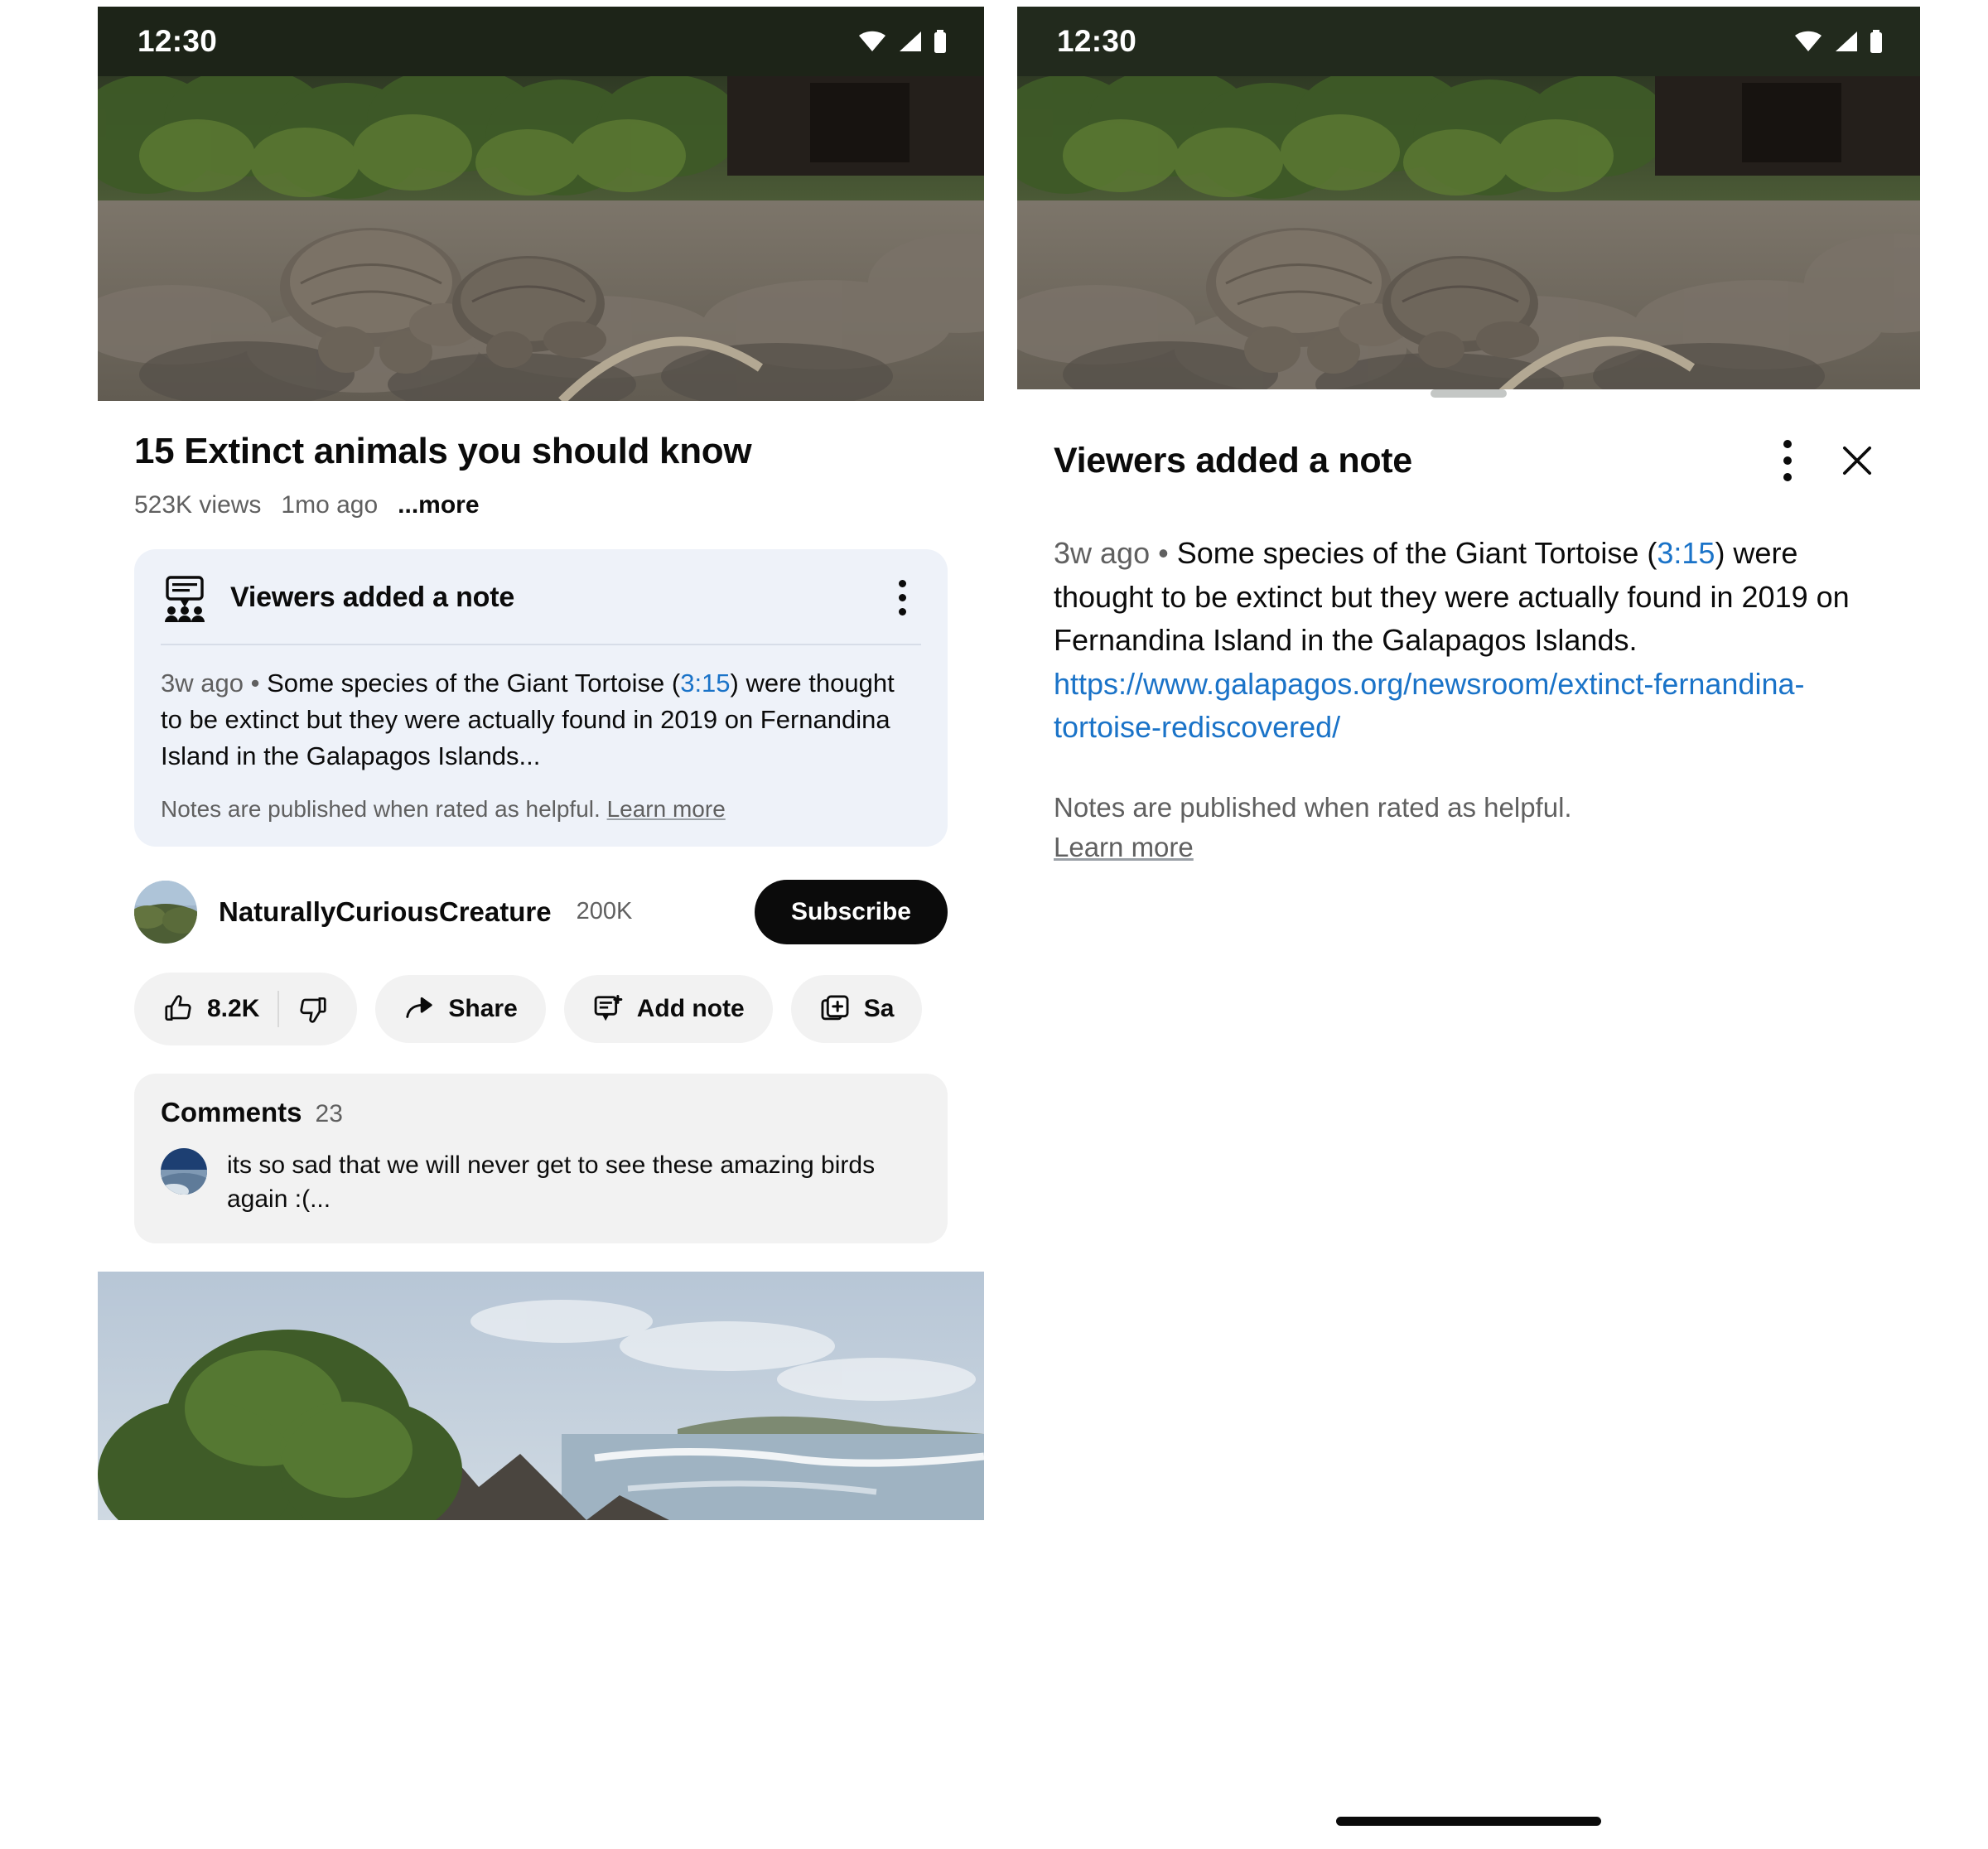 The width and height of the screenshot is (1988, 1849). Describe the element at coordinates (1469, 393) in the screenshot. I see `drag-handle` at that location.